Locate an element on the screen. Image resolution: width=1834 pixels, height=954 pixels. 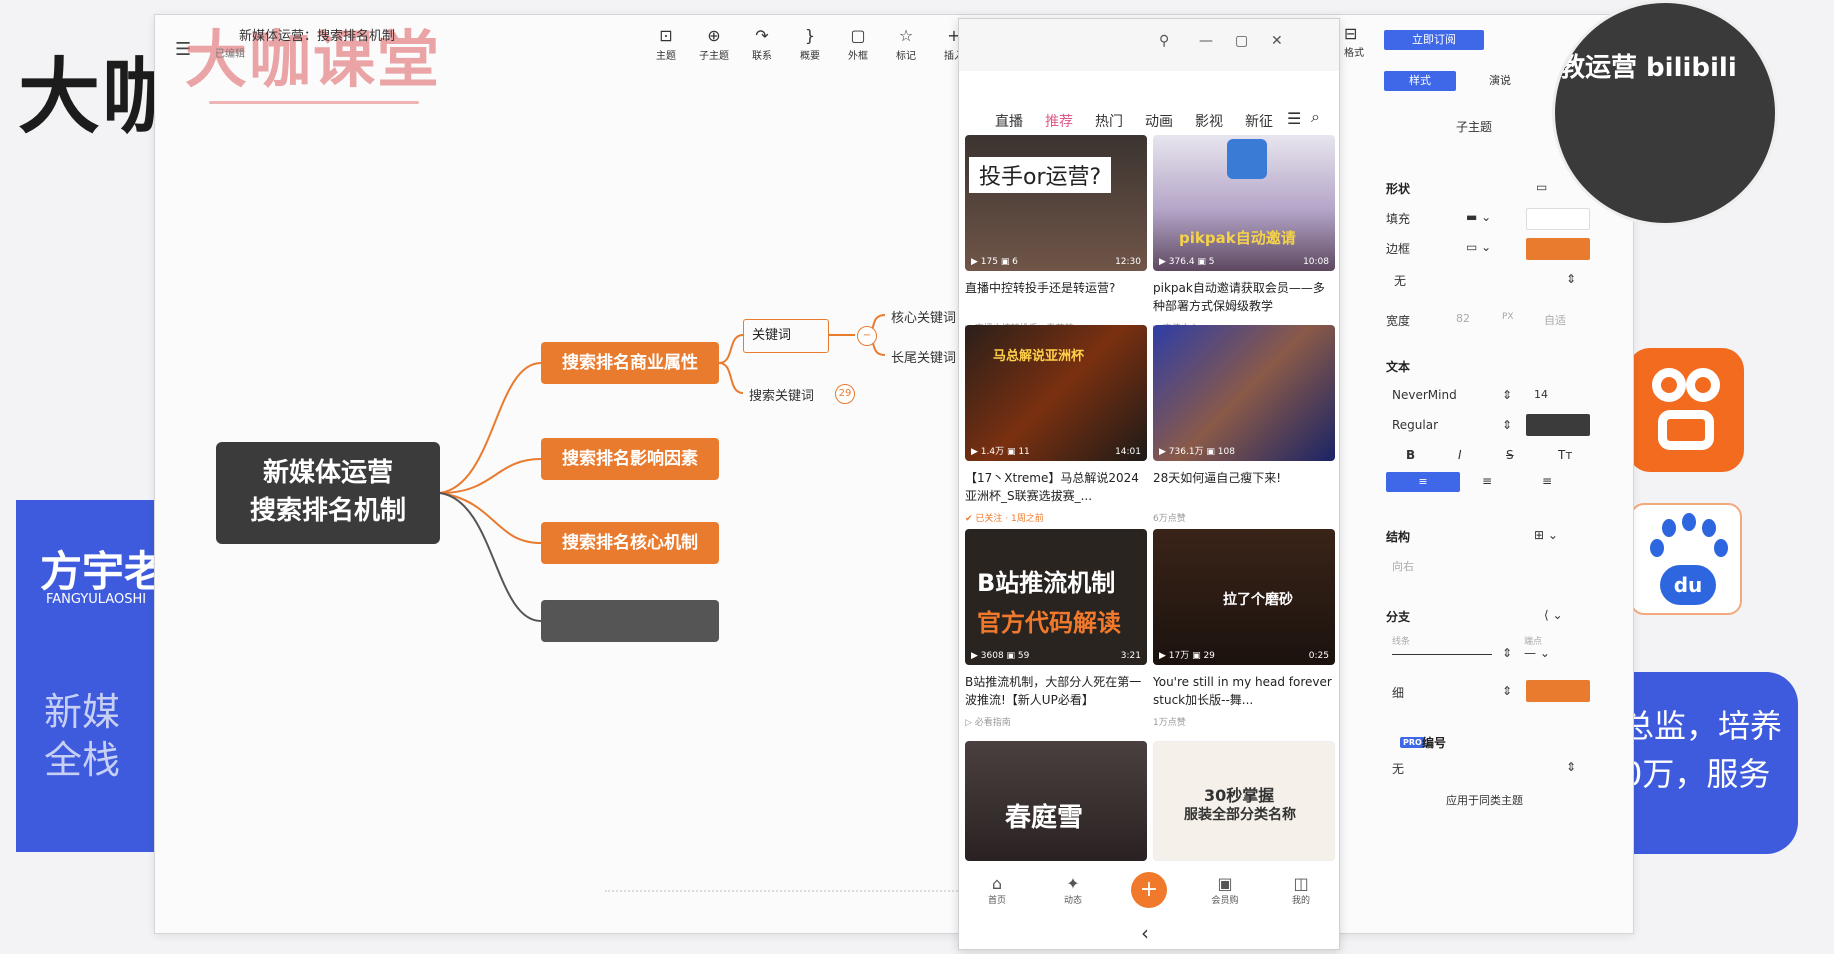
width-auto: 自适 is located at coordinates (1555, 320).